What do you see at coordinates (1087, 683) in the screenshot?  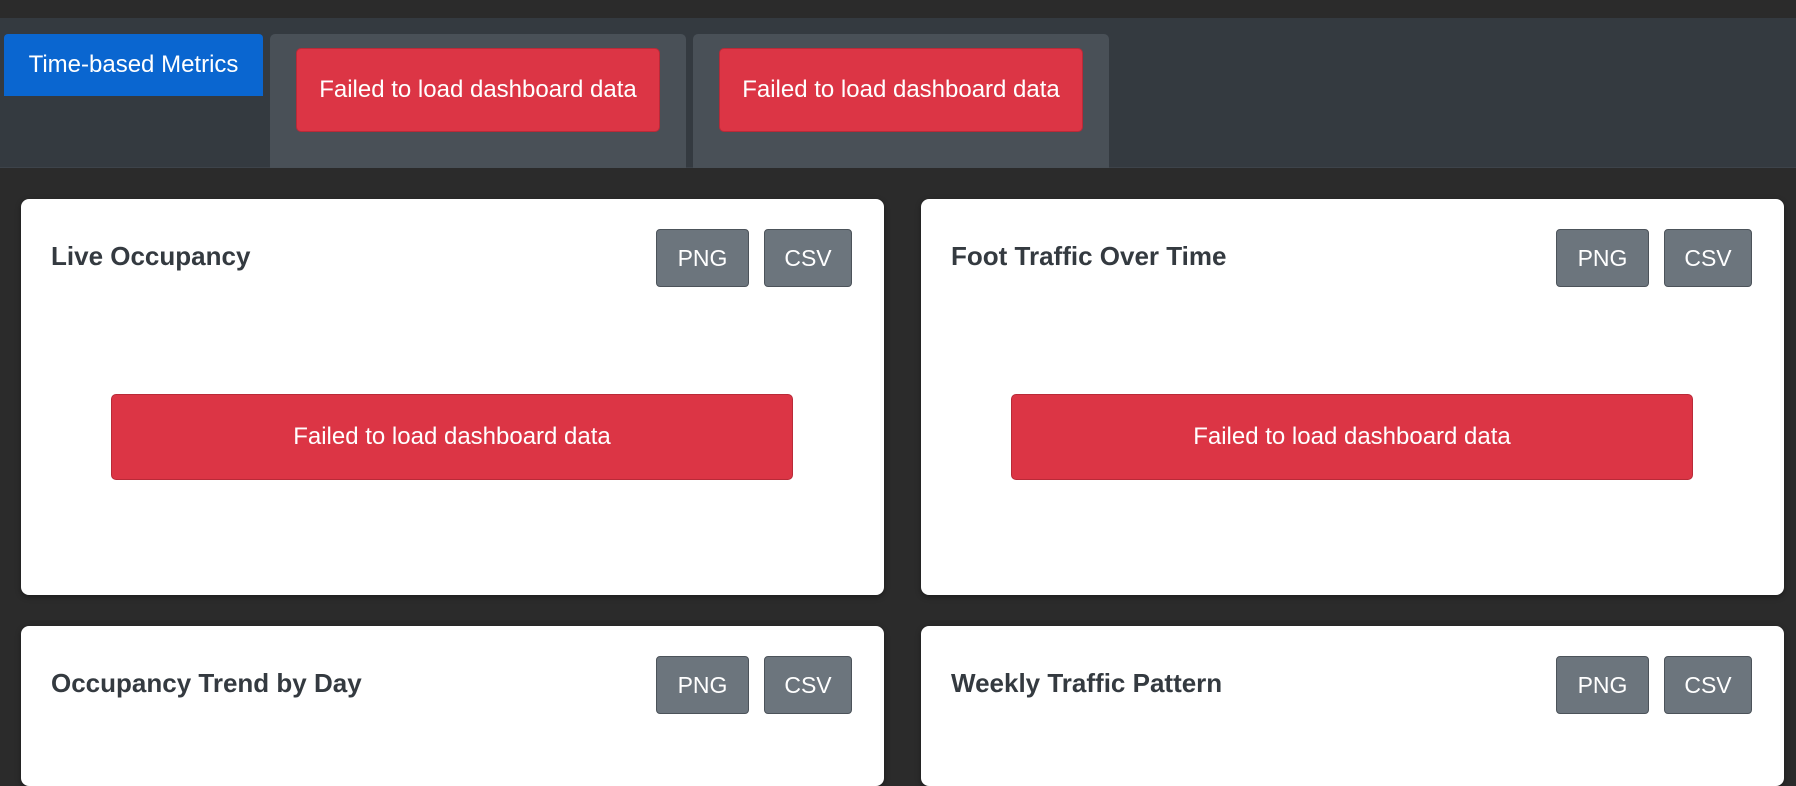 I see `card-title: Weekly Traffic Pattern` at bounding box center [1087, 683].